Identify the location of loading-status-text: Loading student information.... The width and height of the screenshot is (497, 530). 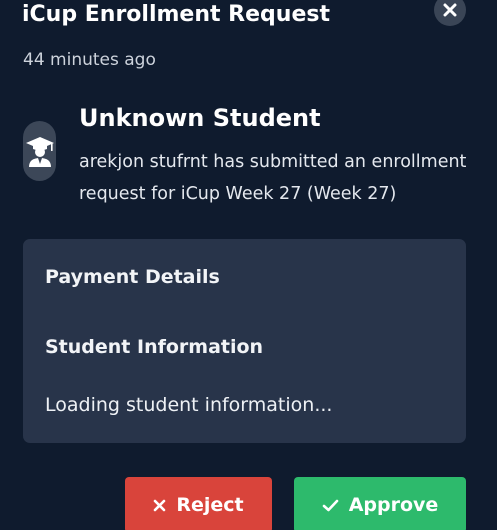
(189, 405).